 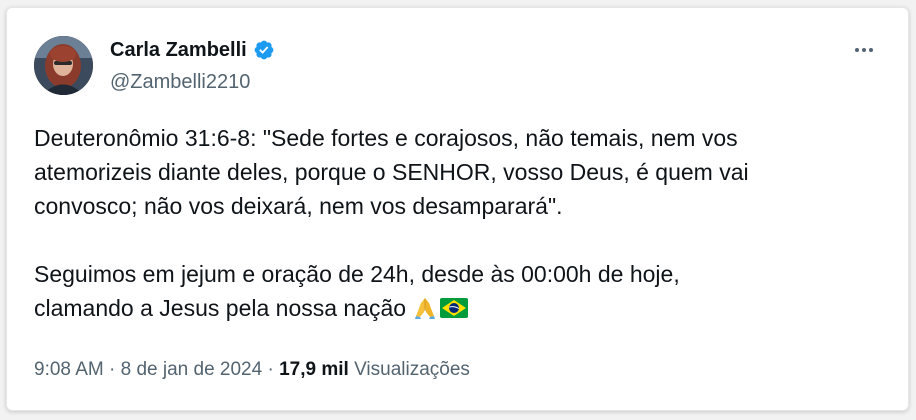 What do you see at coordinates (178, 50) in the screenshot?
I see `author-display-name: Carla Zambelli` at bounding box center [178, 50].